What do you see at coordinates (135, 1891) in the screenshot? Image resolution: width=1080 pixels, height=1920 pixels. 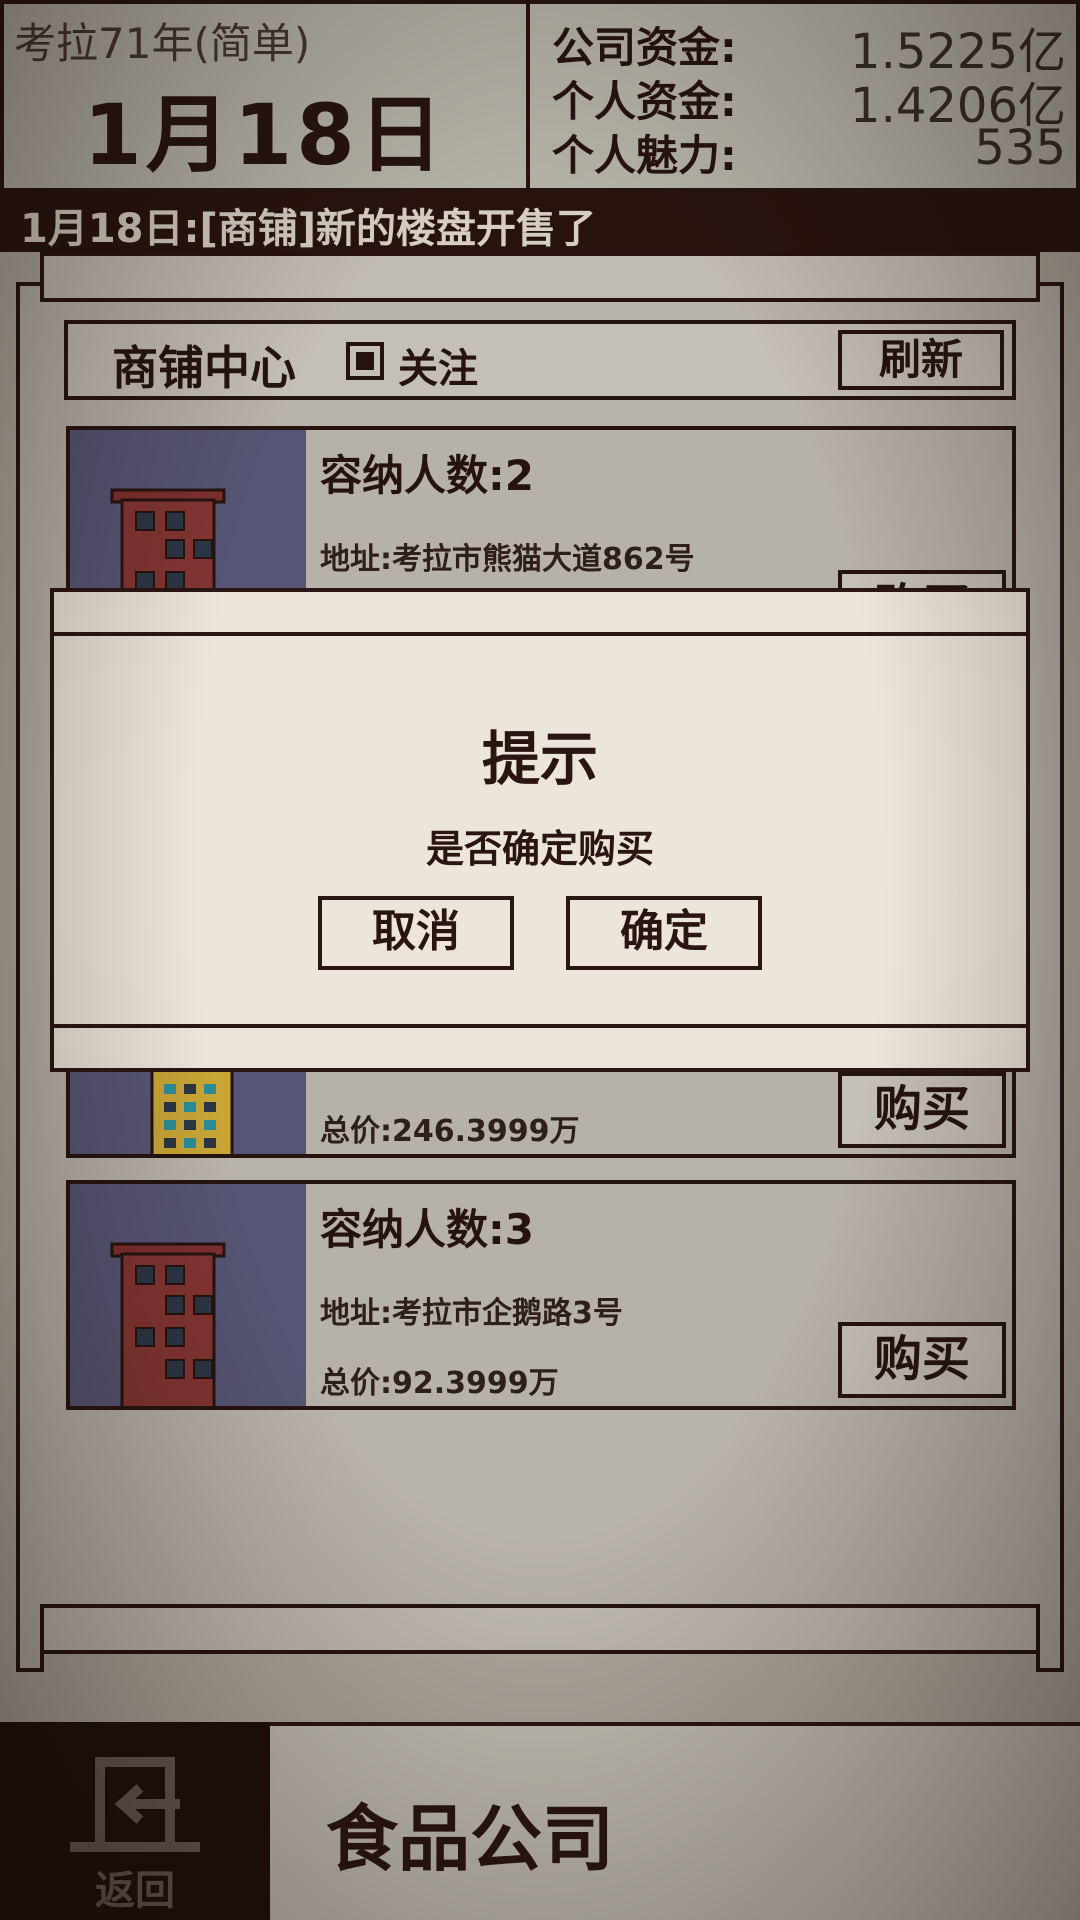 I see `back-label: 返回` at bounding box center [135, 1891].